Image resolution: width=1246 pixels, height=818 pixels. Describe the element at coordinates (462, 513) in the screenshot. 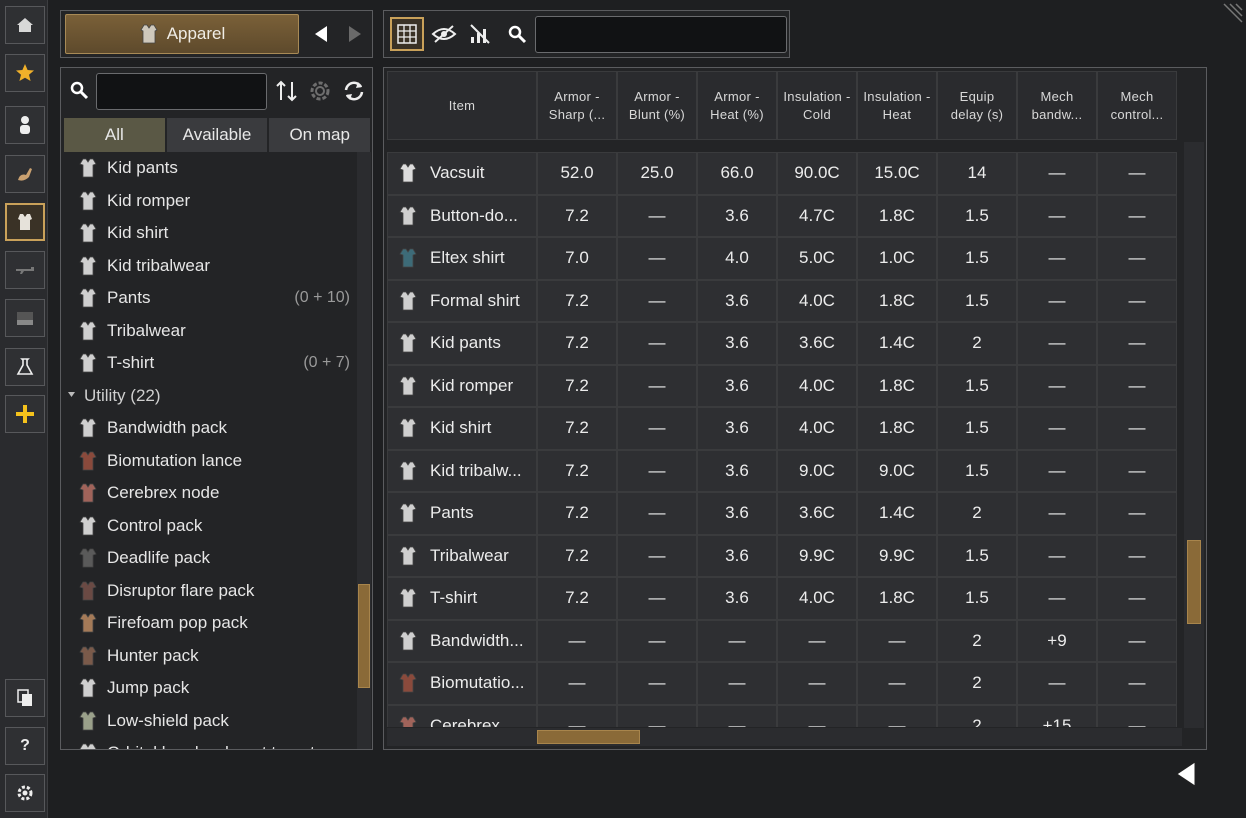

I see `item-name-cell: Pants` at that location.